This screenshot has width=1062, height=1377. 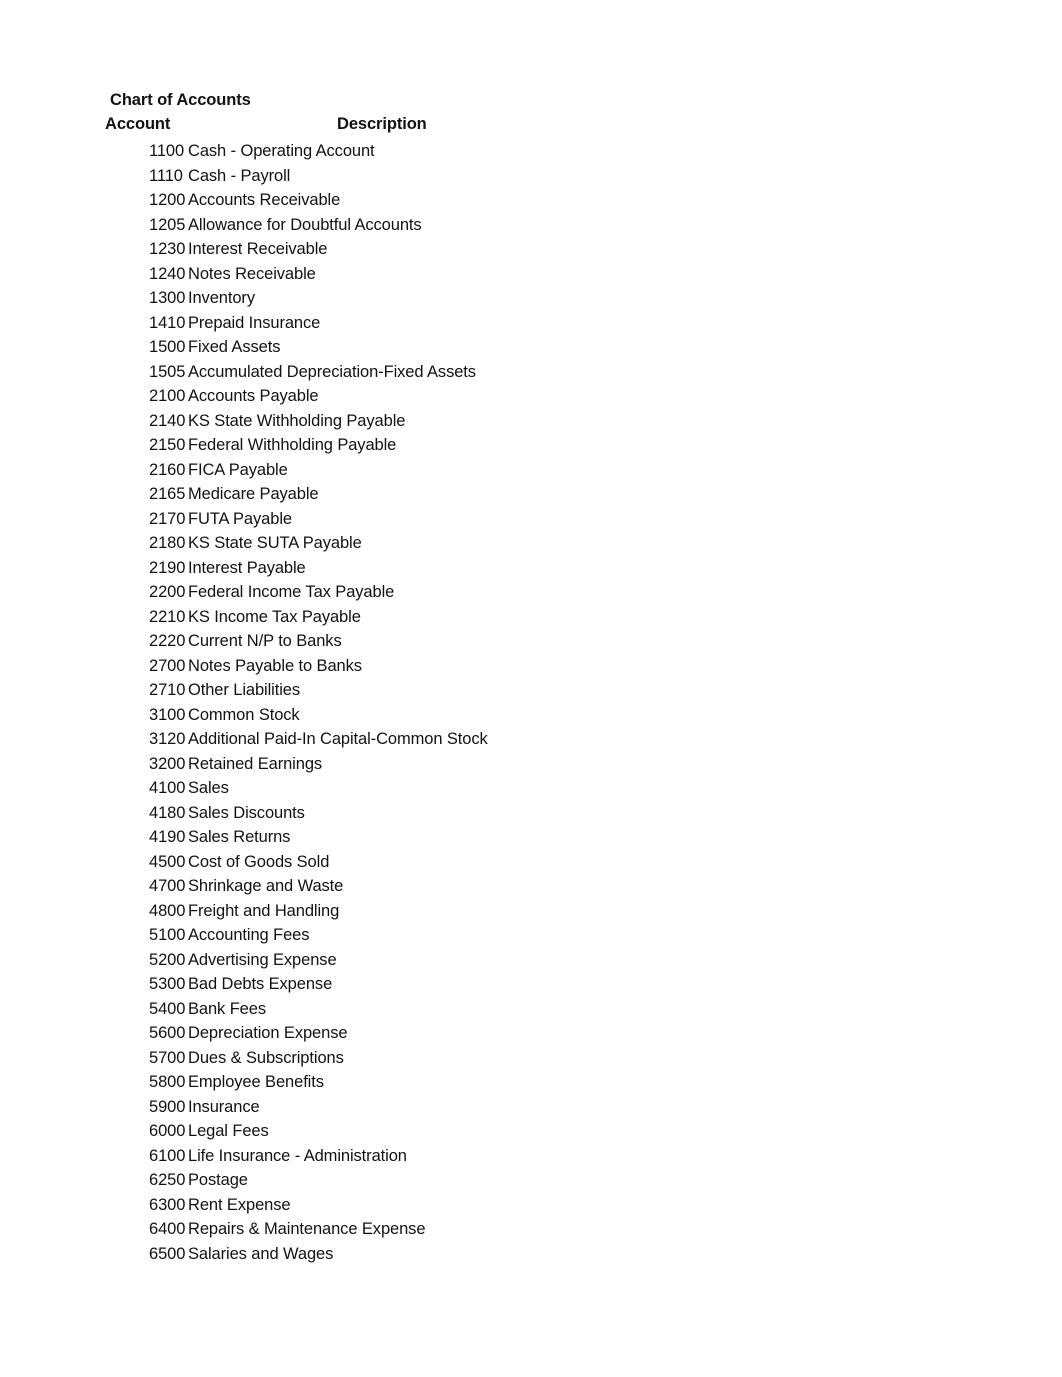 I want to click on account-description: Current N/P to Banks, so click(x=265, y=641).